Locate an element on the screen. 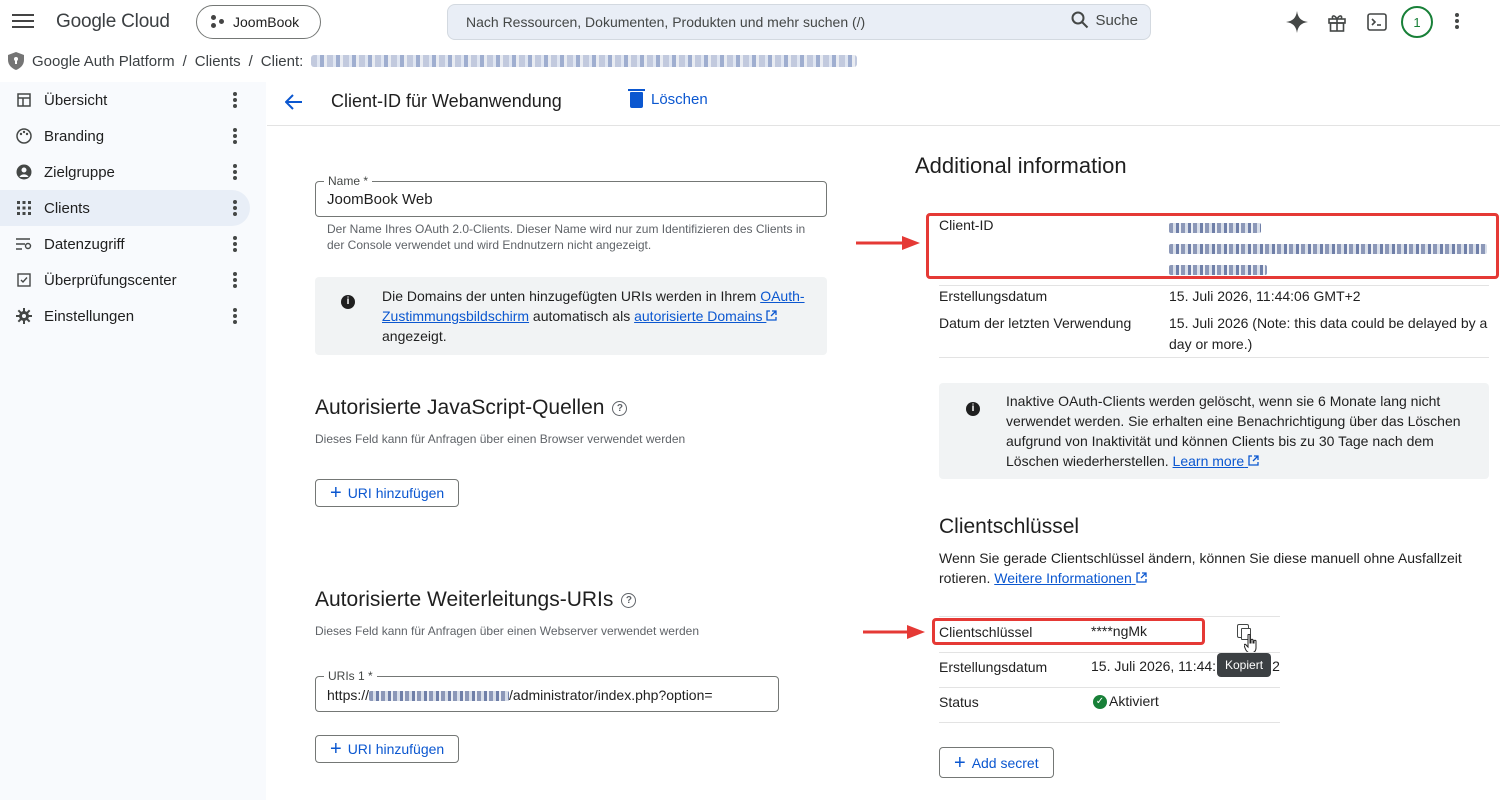  add-secret-button: + Add secret is located at coordinates (996, 762).